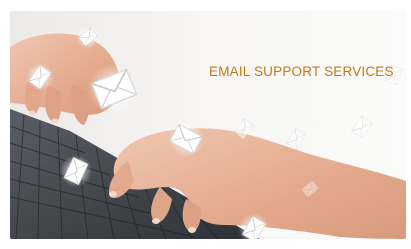  What do you see at coordinates (301, 71) in the screenshot?
I see `headline: EMAIL SUPPORT SERVICES` at bounding box center [301, 71].